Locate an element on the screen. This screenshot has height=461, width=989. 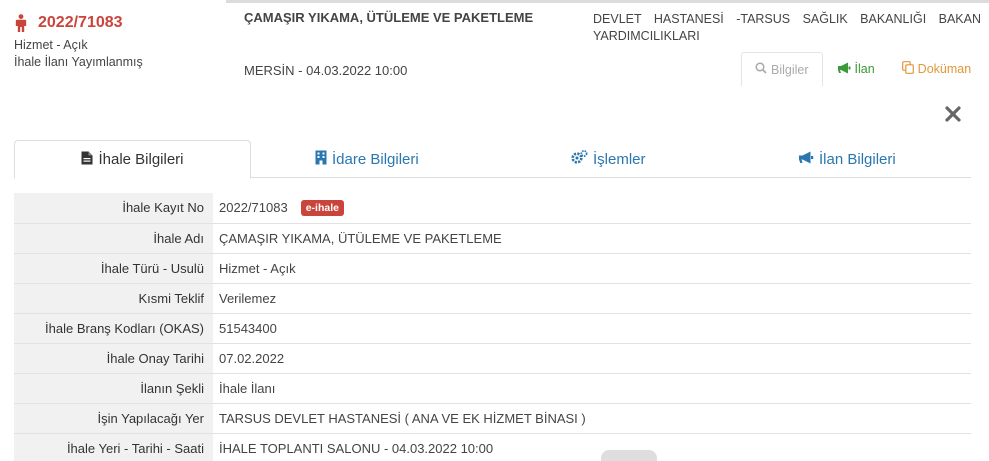
table-row: İlanın Şekli İhale İlanı is located at coordinates (492, 388).